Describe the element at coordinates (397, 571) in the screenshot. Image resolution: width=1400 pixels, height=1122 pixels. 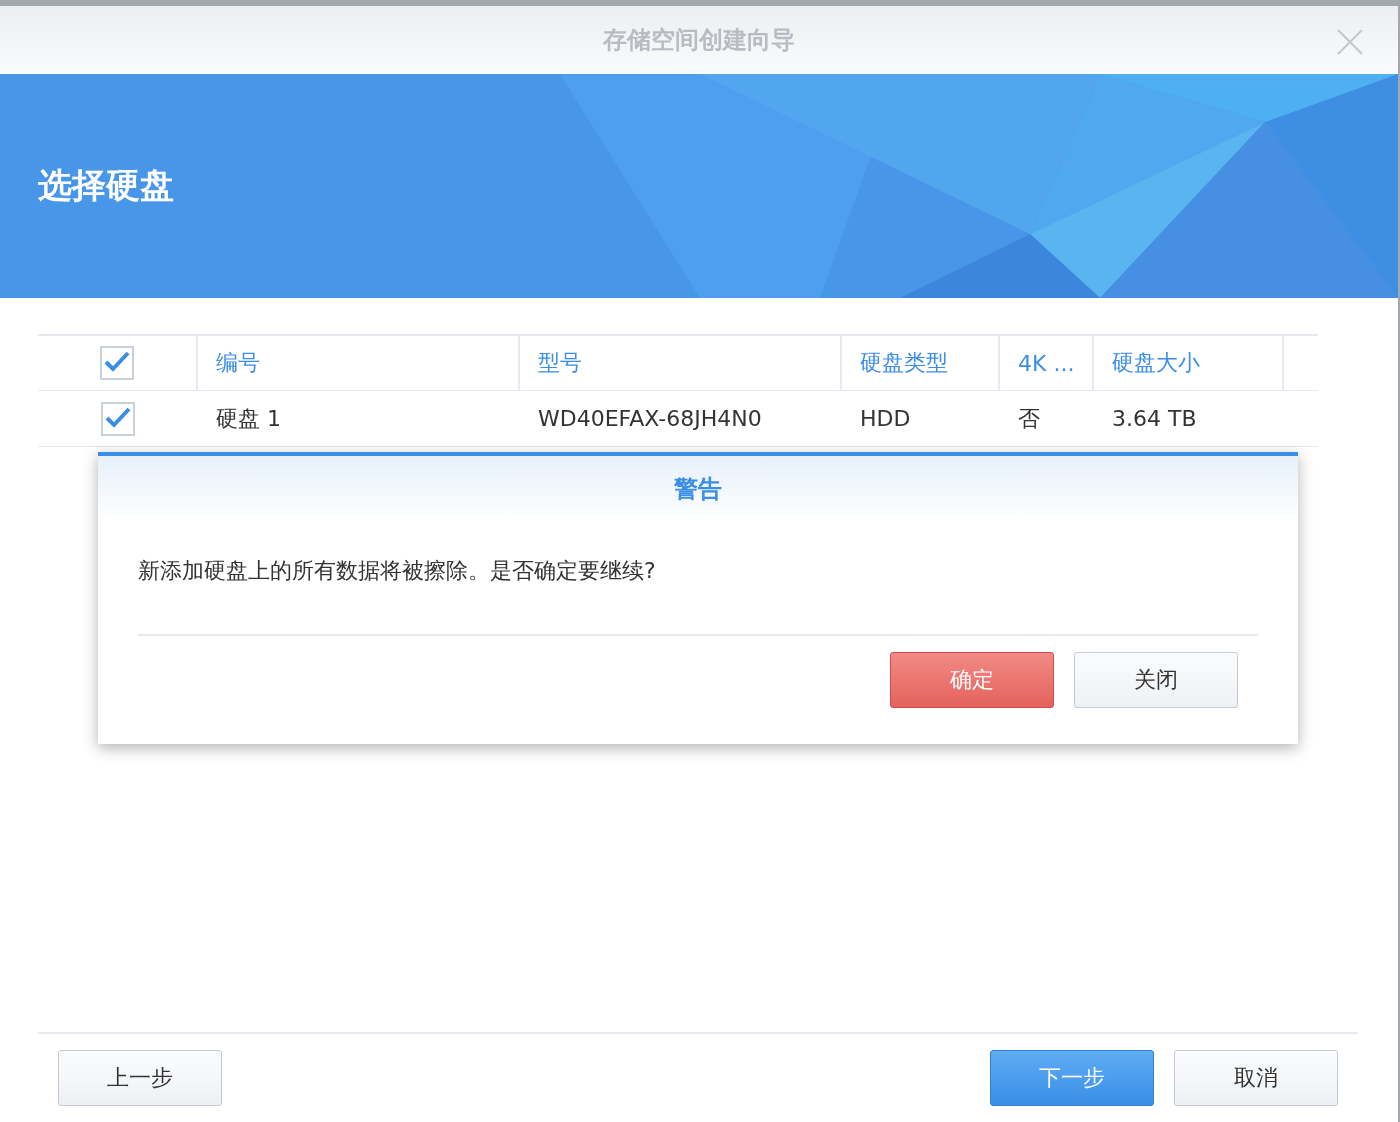
I see `dialog-message: 新添加硬盘上的所有数据将被擦除。是否确定要继续?` at that location.